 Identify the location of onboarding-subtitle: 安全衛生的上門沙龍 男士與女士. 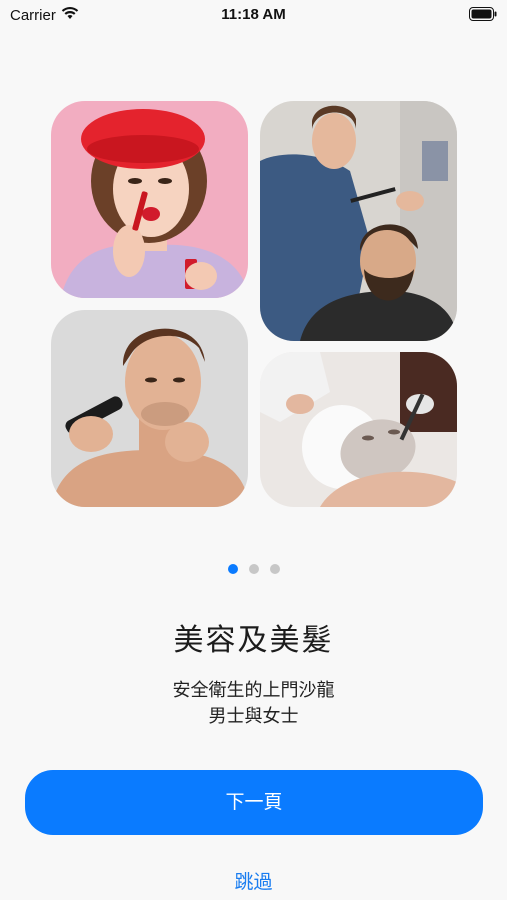
(253, 704).